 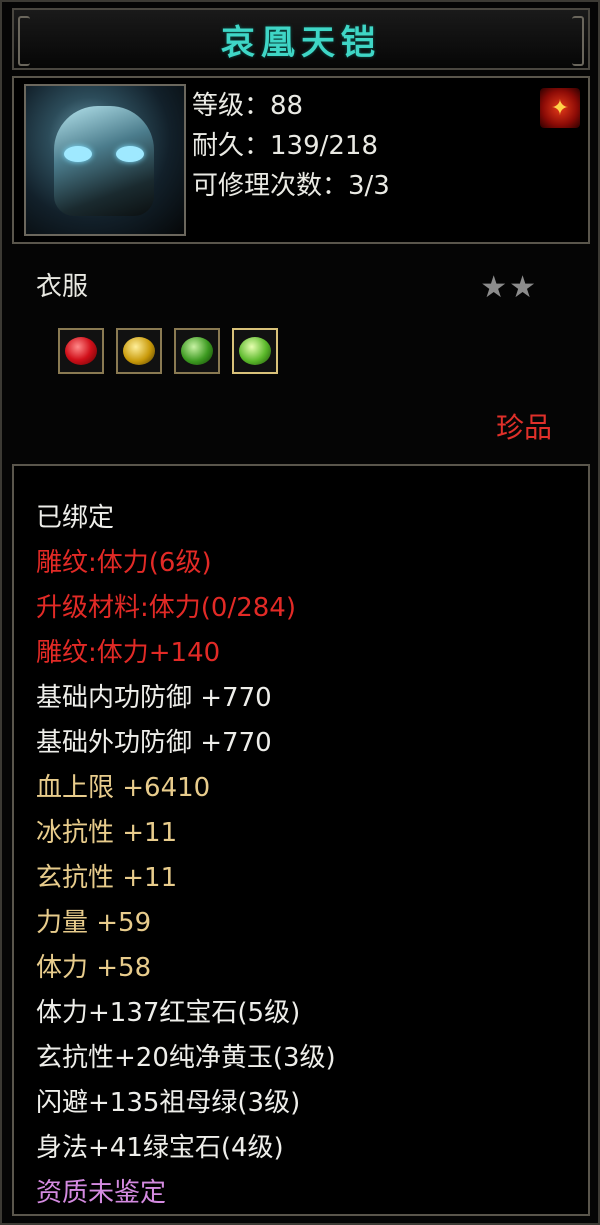 I want to click on attribute-line: 闪避+135祖母绿(3级), so click(x=168, y=1103).